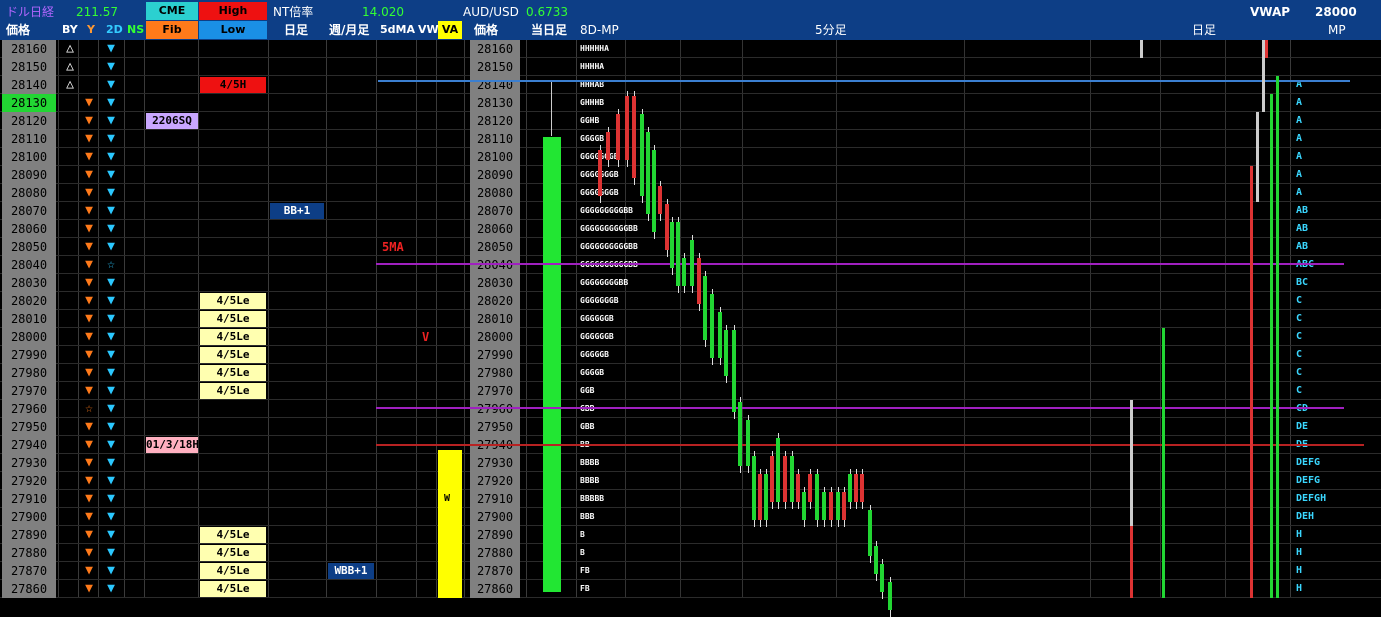  I want to click on price-cell: 28050, so click(29, 247).